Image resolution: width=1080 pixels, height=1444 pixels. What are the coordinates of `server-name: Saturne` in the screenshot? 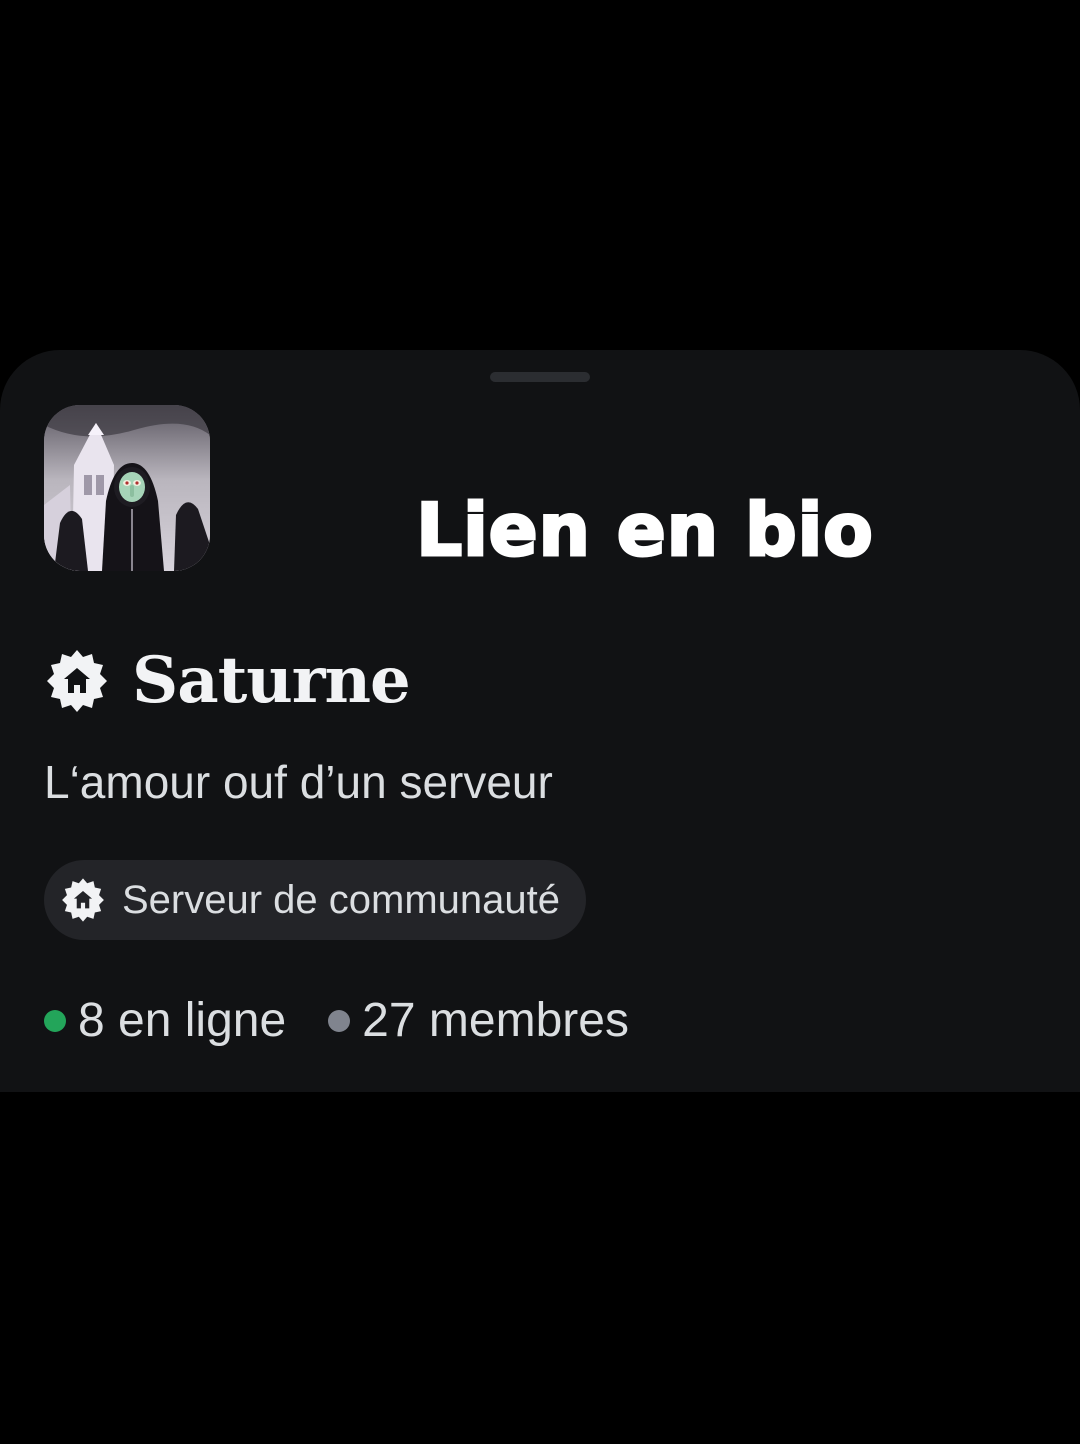 It's located at (271, 680).